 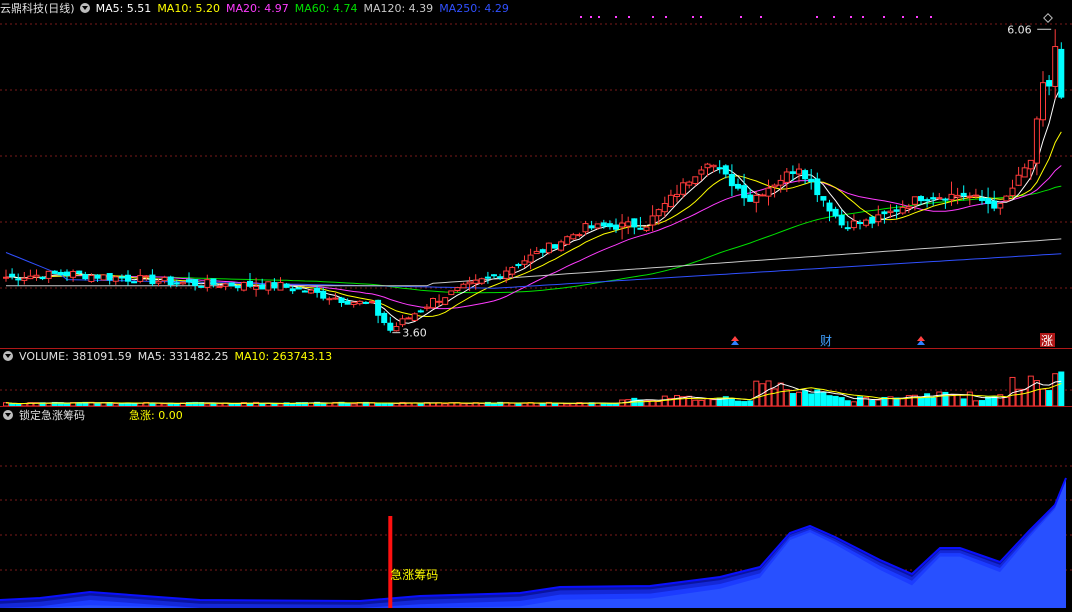 I want to click on ma-legend-item: MA250: 4.29, so click(x=474, y=8).